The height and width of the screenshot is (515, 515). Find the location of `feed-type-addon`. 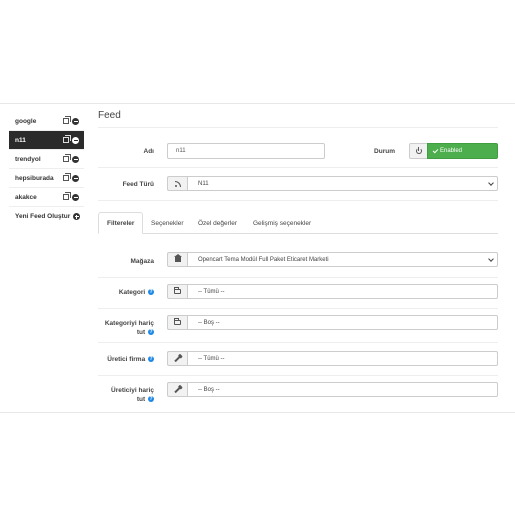

feed-type-addon is located at coordinates (177, 183).